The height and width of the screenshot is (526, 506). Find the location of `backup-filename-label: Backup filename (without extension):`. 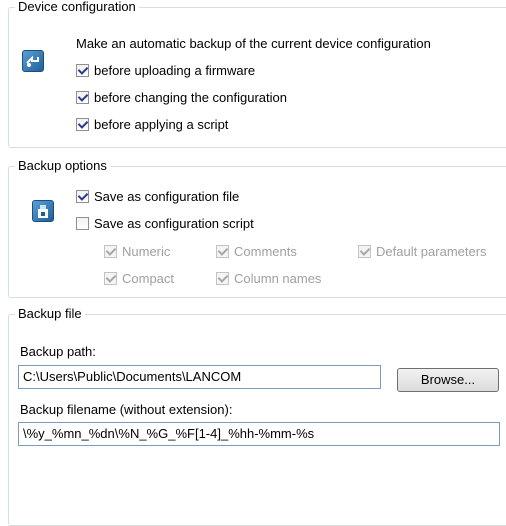

backup-filename-label: Backup filename (without extension): is located at coordinates (126, 409).